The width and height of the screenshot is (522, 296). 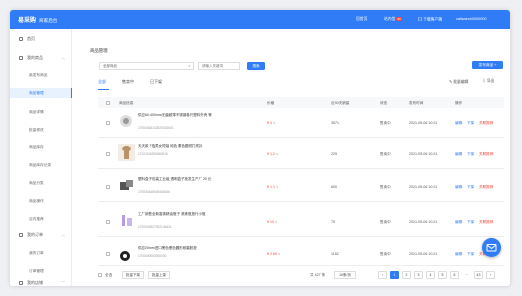 What do you see at coordinates (35, 282) in the screenshot?
I see `sidebar-item-label: 我的店铺` at bounding box center [35, 282].